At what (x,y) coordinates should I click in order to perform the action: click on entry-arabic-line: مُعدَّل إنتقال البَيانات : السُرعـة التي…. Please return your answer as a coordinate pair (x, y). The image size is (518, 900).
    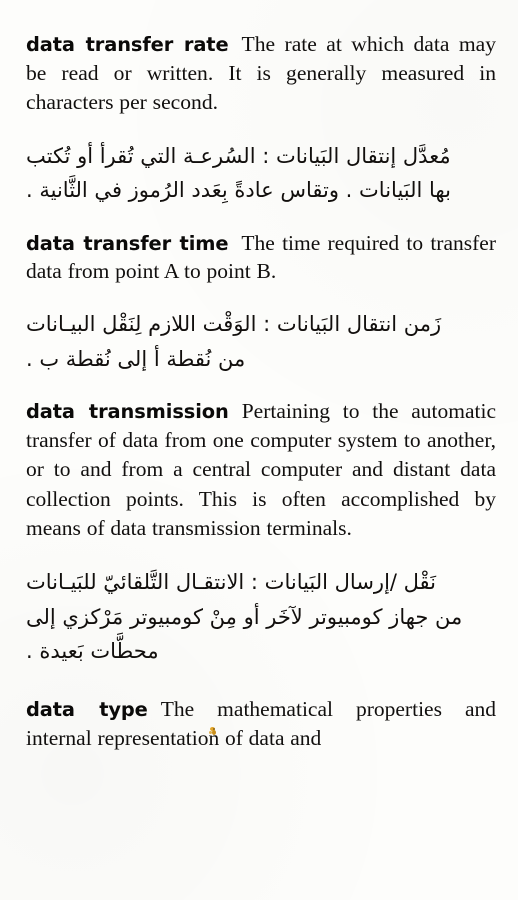
    Looking at the image, I should click on (238, 156).